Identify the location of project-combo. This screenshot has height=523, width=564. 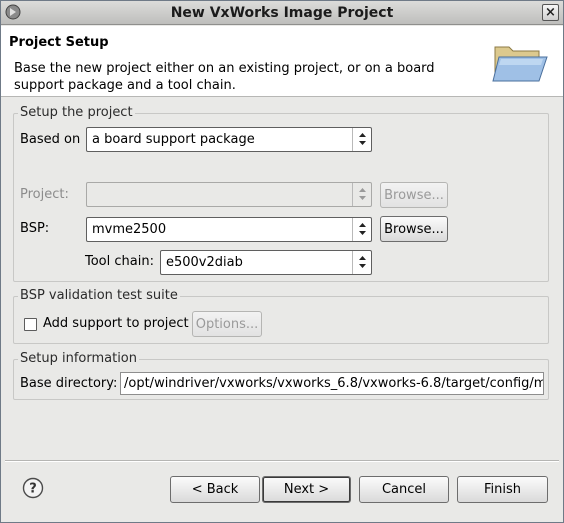
(229, 194).